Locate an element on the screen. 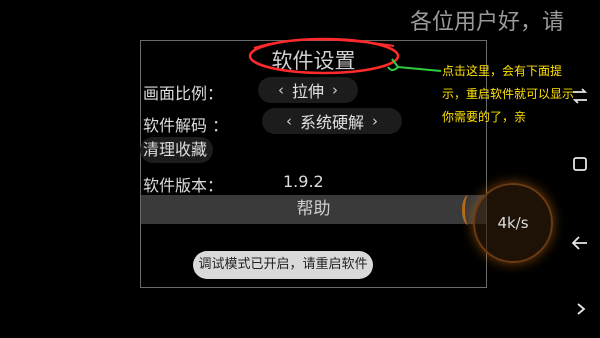 The height and width of the screenshot is (338, 600). green-arrow-annotation is located at coordinates (414, 65).